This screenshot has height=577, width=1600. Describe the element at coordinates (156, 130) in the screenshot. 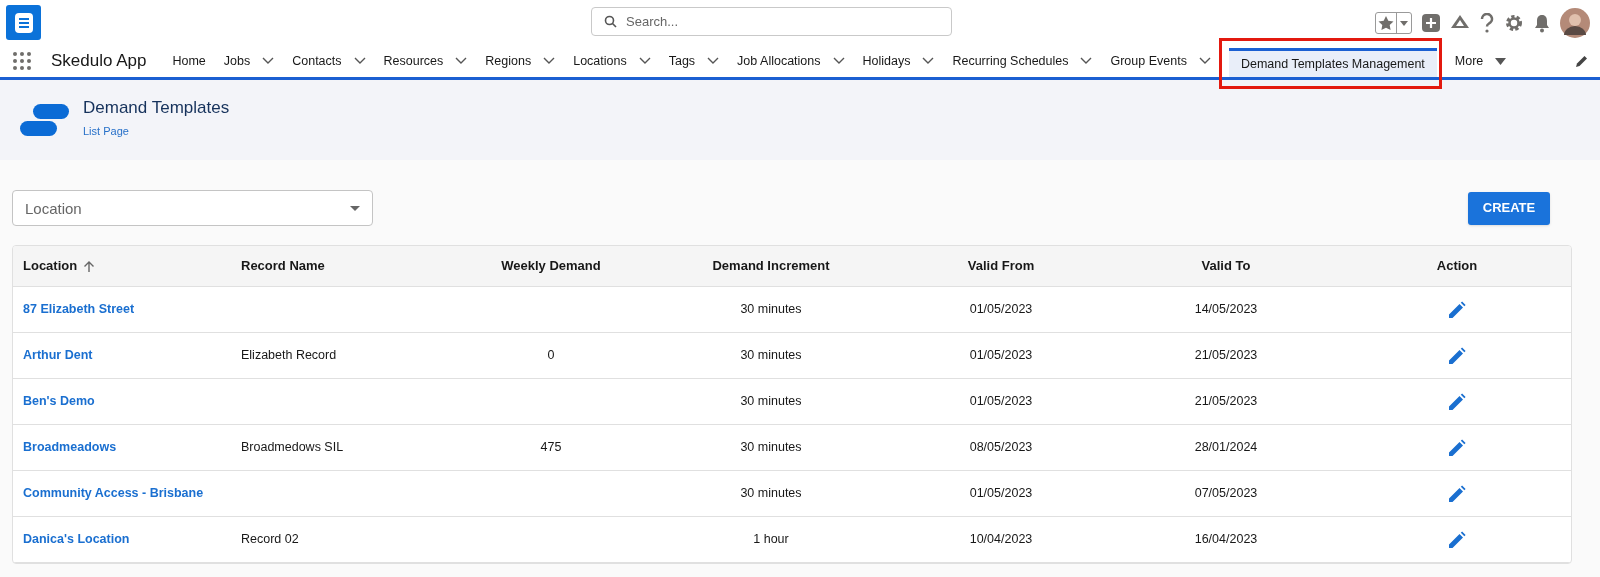

I see `breadcrumb-link: List Page` at that location.